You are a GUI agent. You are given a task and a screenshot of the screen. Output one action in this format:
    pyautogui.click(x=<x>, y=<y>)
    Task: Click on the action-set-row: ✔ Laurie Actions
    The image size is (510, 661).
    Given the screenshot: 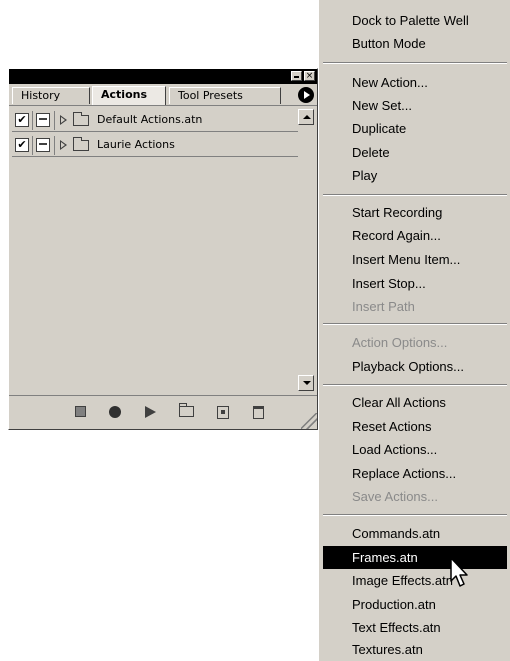 What is the action you would take?
    pyautogui.click(x=155, y=145)
    